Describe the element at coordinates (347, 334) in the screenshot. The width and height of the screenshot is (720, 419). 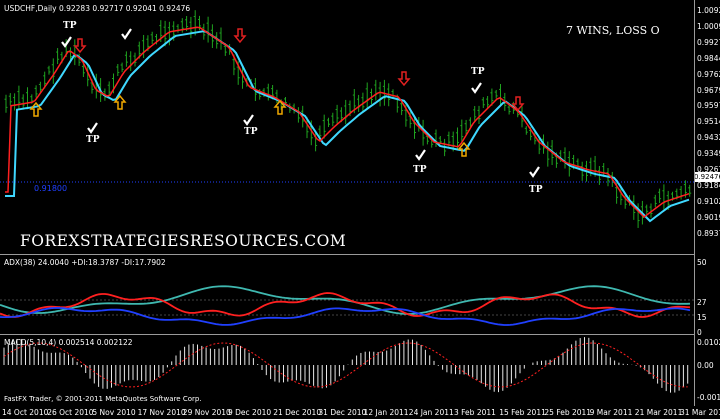
I see `adx-macd-separator` at that location.